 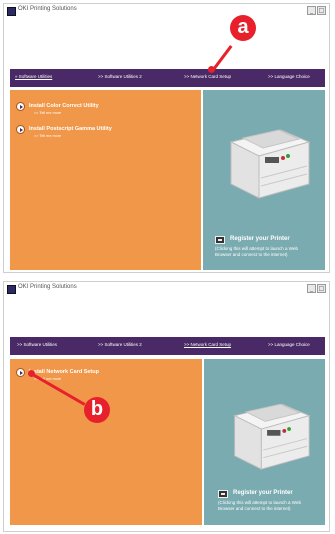 I want to click on item-label: Install Postscript Gamma Utility, so click(x=70, y=129).